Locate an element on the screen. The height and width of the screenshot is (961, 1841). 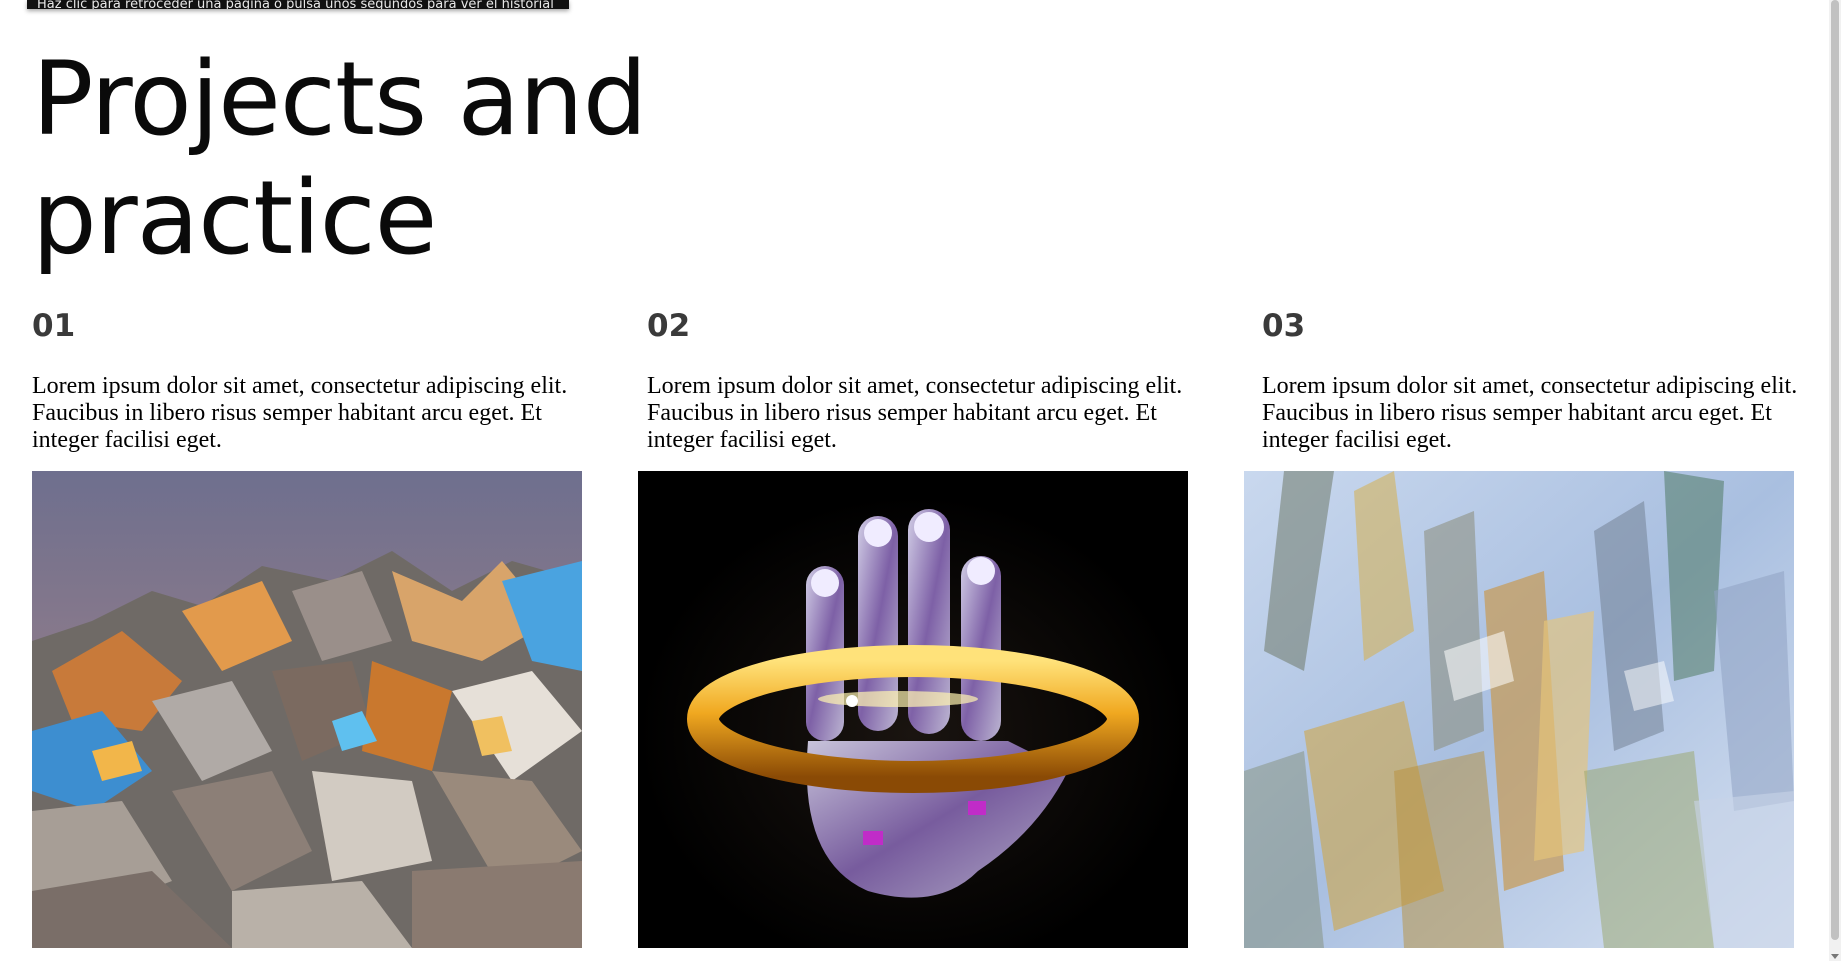
glass-hand-gold-ring-image is located at coordinates (913, 709).